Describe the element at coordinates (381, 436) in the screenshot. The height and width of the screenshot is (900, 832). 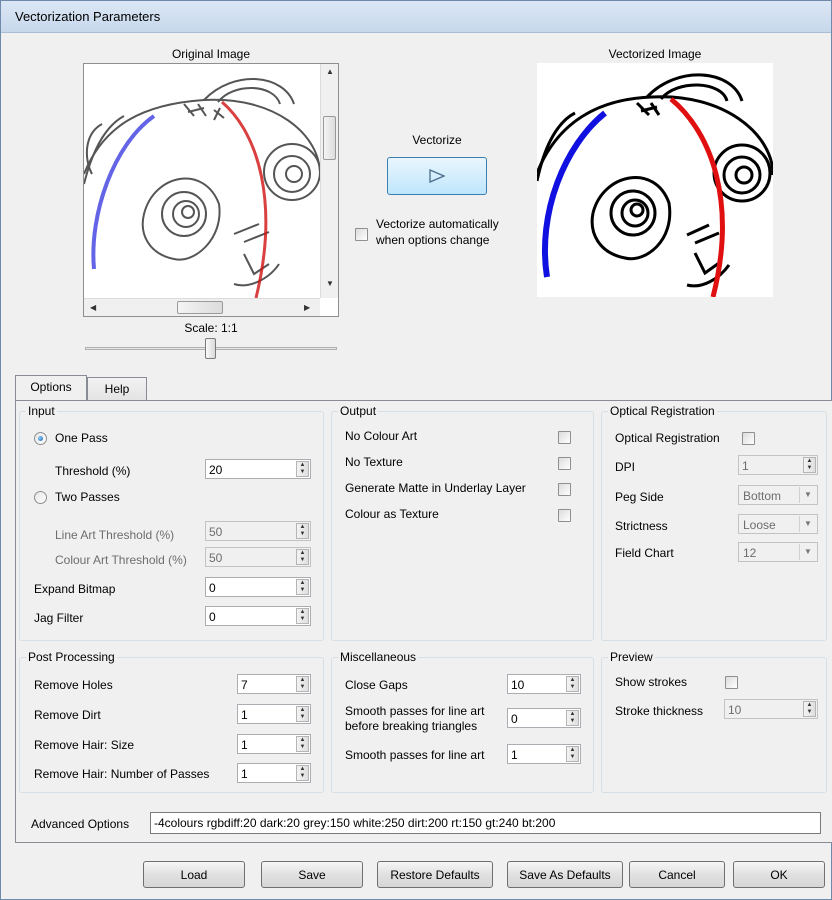
I see `no-colour-art-label: No Colour Art` at that location.